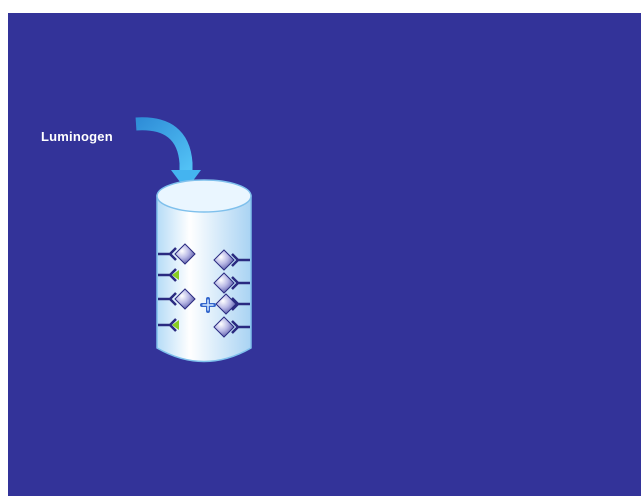  Describe the element at coordinates (204, 271) in the screenshot. I see `tube-icon` at that location.